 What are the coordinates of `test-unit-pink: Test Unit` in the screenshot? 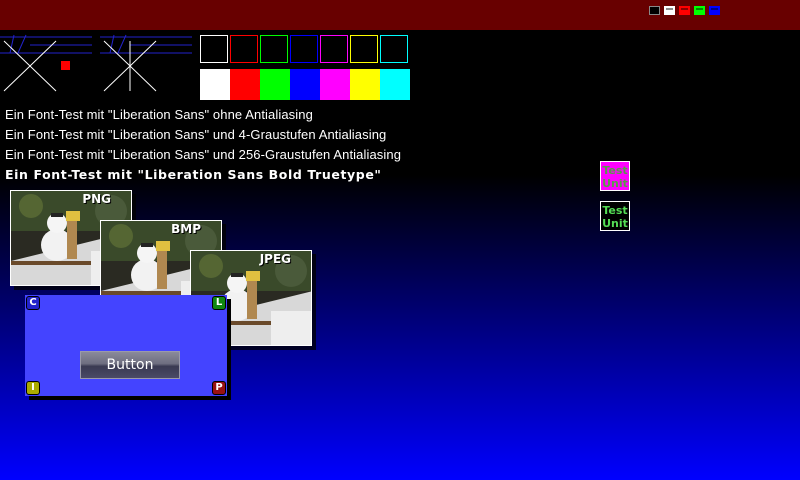 It's located at (615, 176).